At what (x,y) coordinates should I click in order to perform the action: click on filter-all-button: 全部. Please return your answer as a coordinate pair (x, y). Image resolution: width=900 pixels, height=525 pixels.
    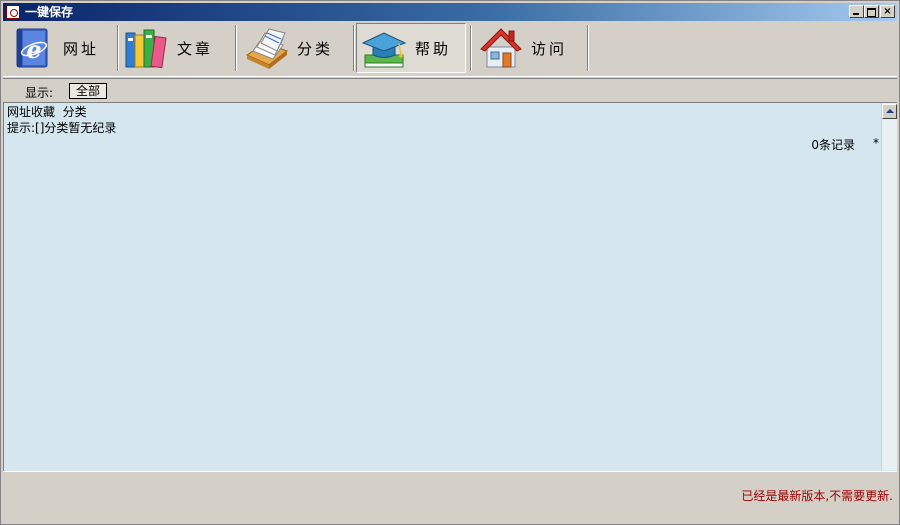
    Looking at the image, I should click on (88, 91).